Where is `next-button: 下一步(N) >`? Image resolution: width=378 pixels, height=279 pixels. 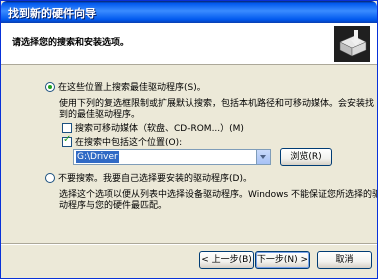 next-button: 下一步(N) > is located at coordinates (282, 260).